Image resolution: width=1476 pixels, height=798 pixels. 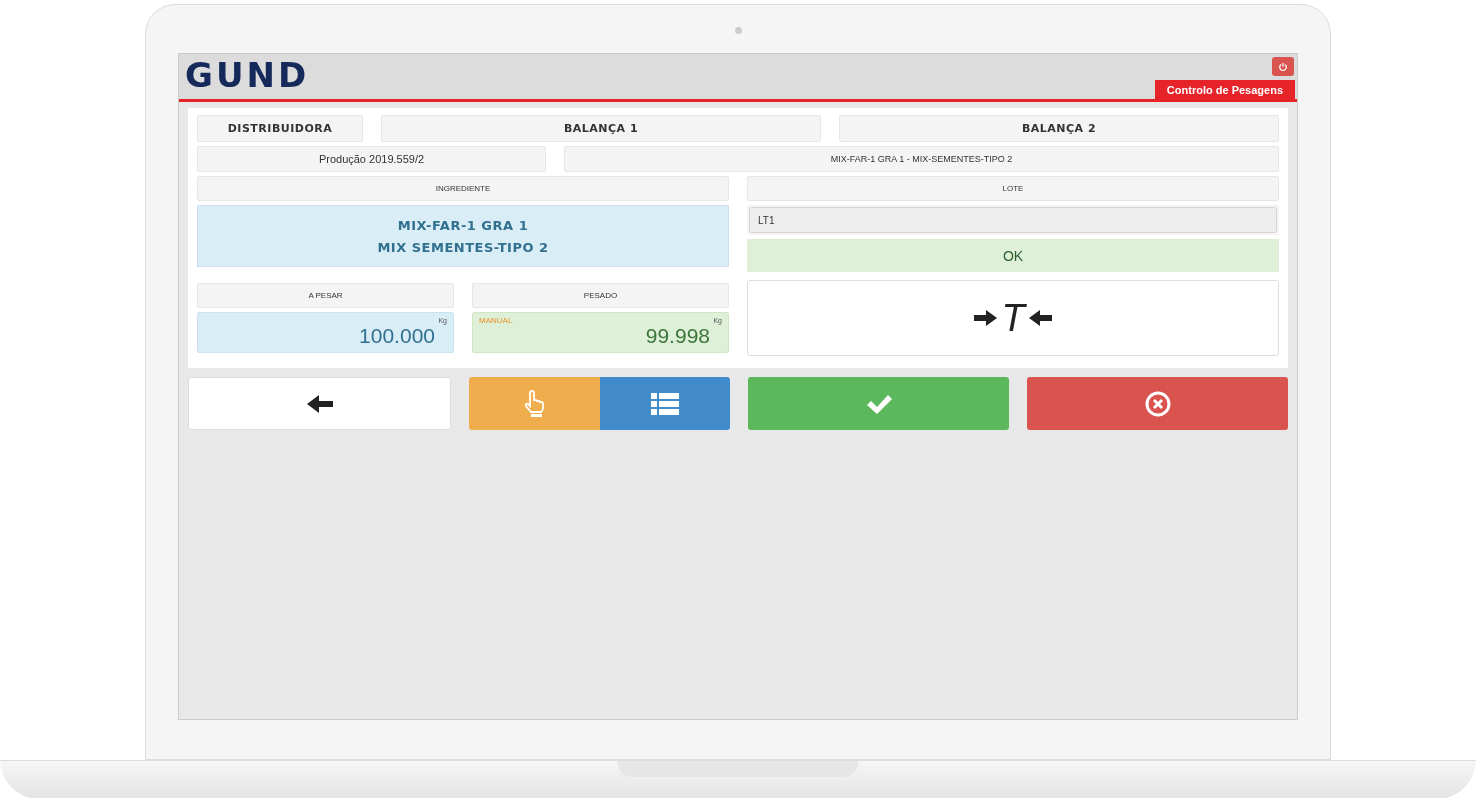 I want to click on lot-field: LT1, so click(x=1013, y=220).